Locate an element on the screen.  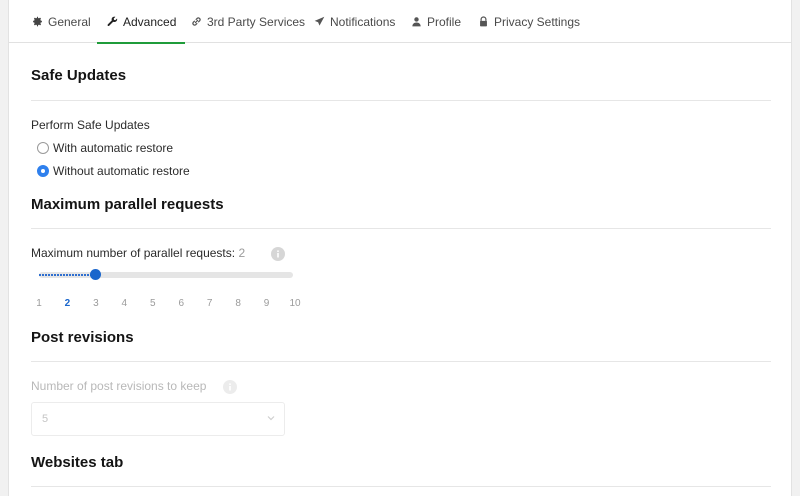
person-icon is located at coordinates (416, 22).